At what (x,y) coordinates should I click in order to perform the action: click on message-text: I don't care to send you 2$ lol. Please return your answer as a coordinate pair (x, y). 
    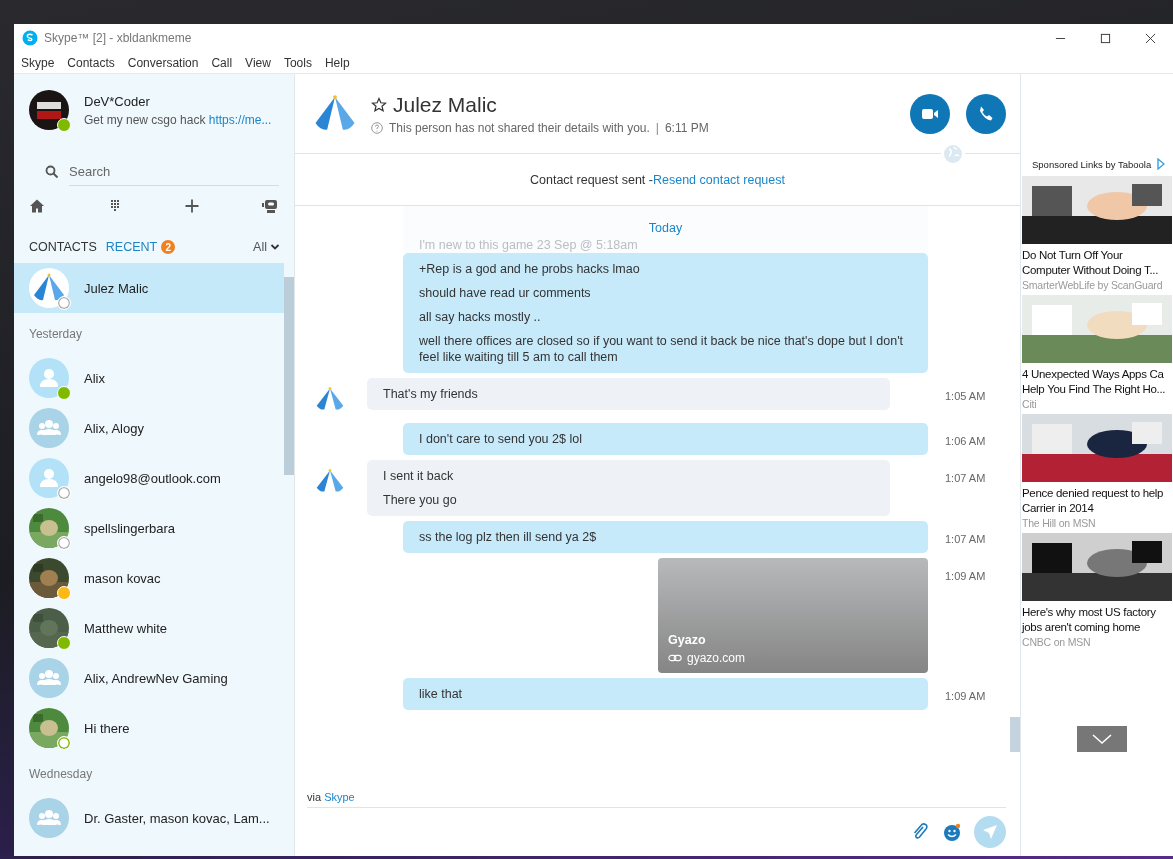
    Looking at the image, I should click on (501, 439).